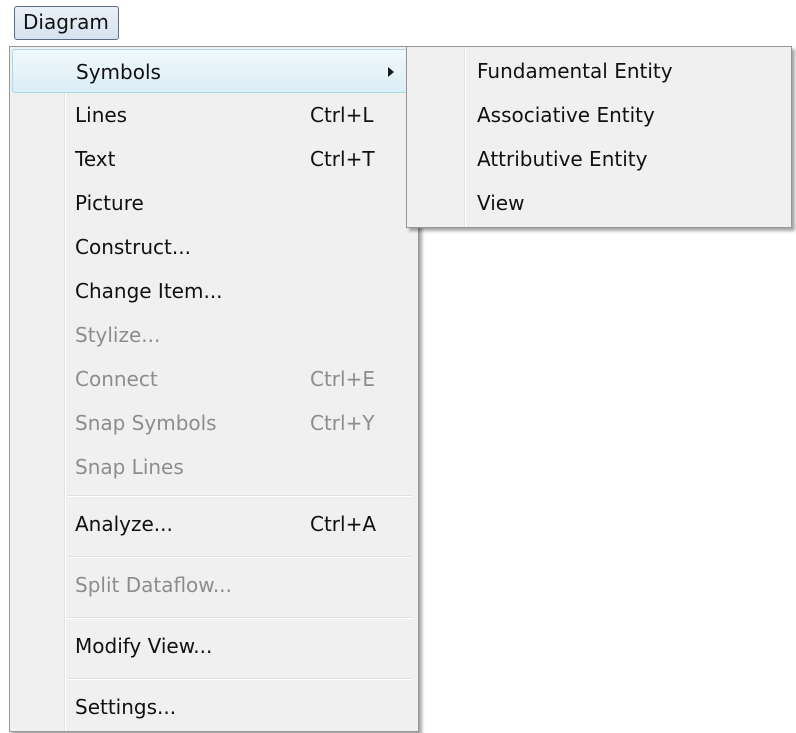  Describe the element at coordinates (66, 23) in the screenshot. I see `diagram-menu-button: Diagram` at that location.